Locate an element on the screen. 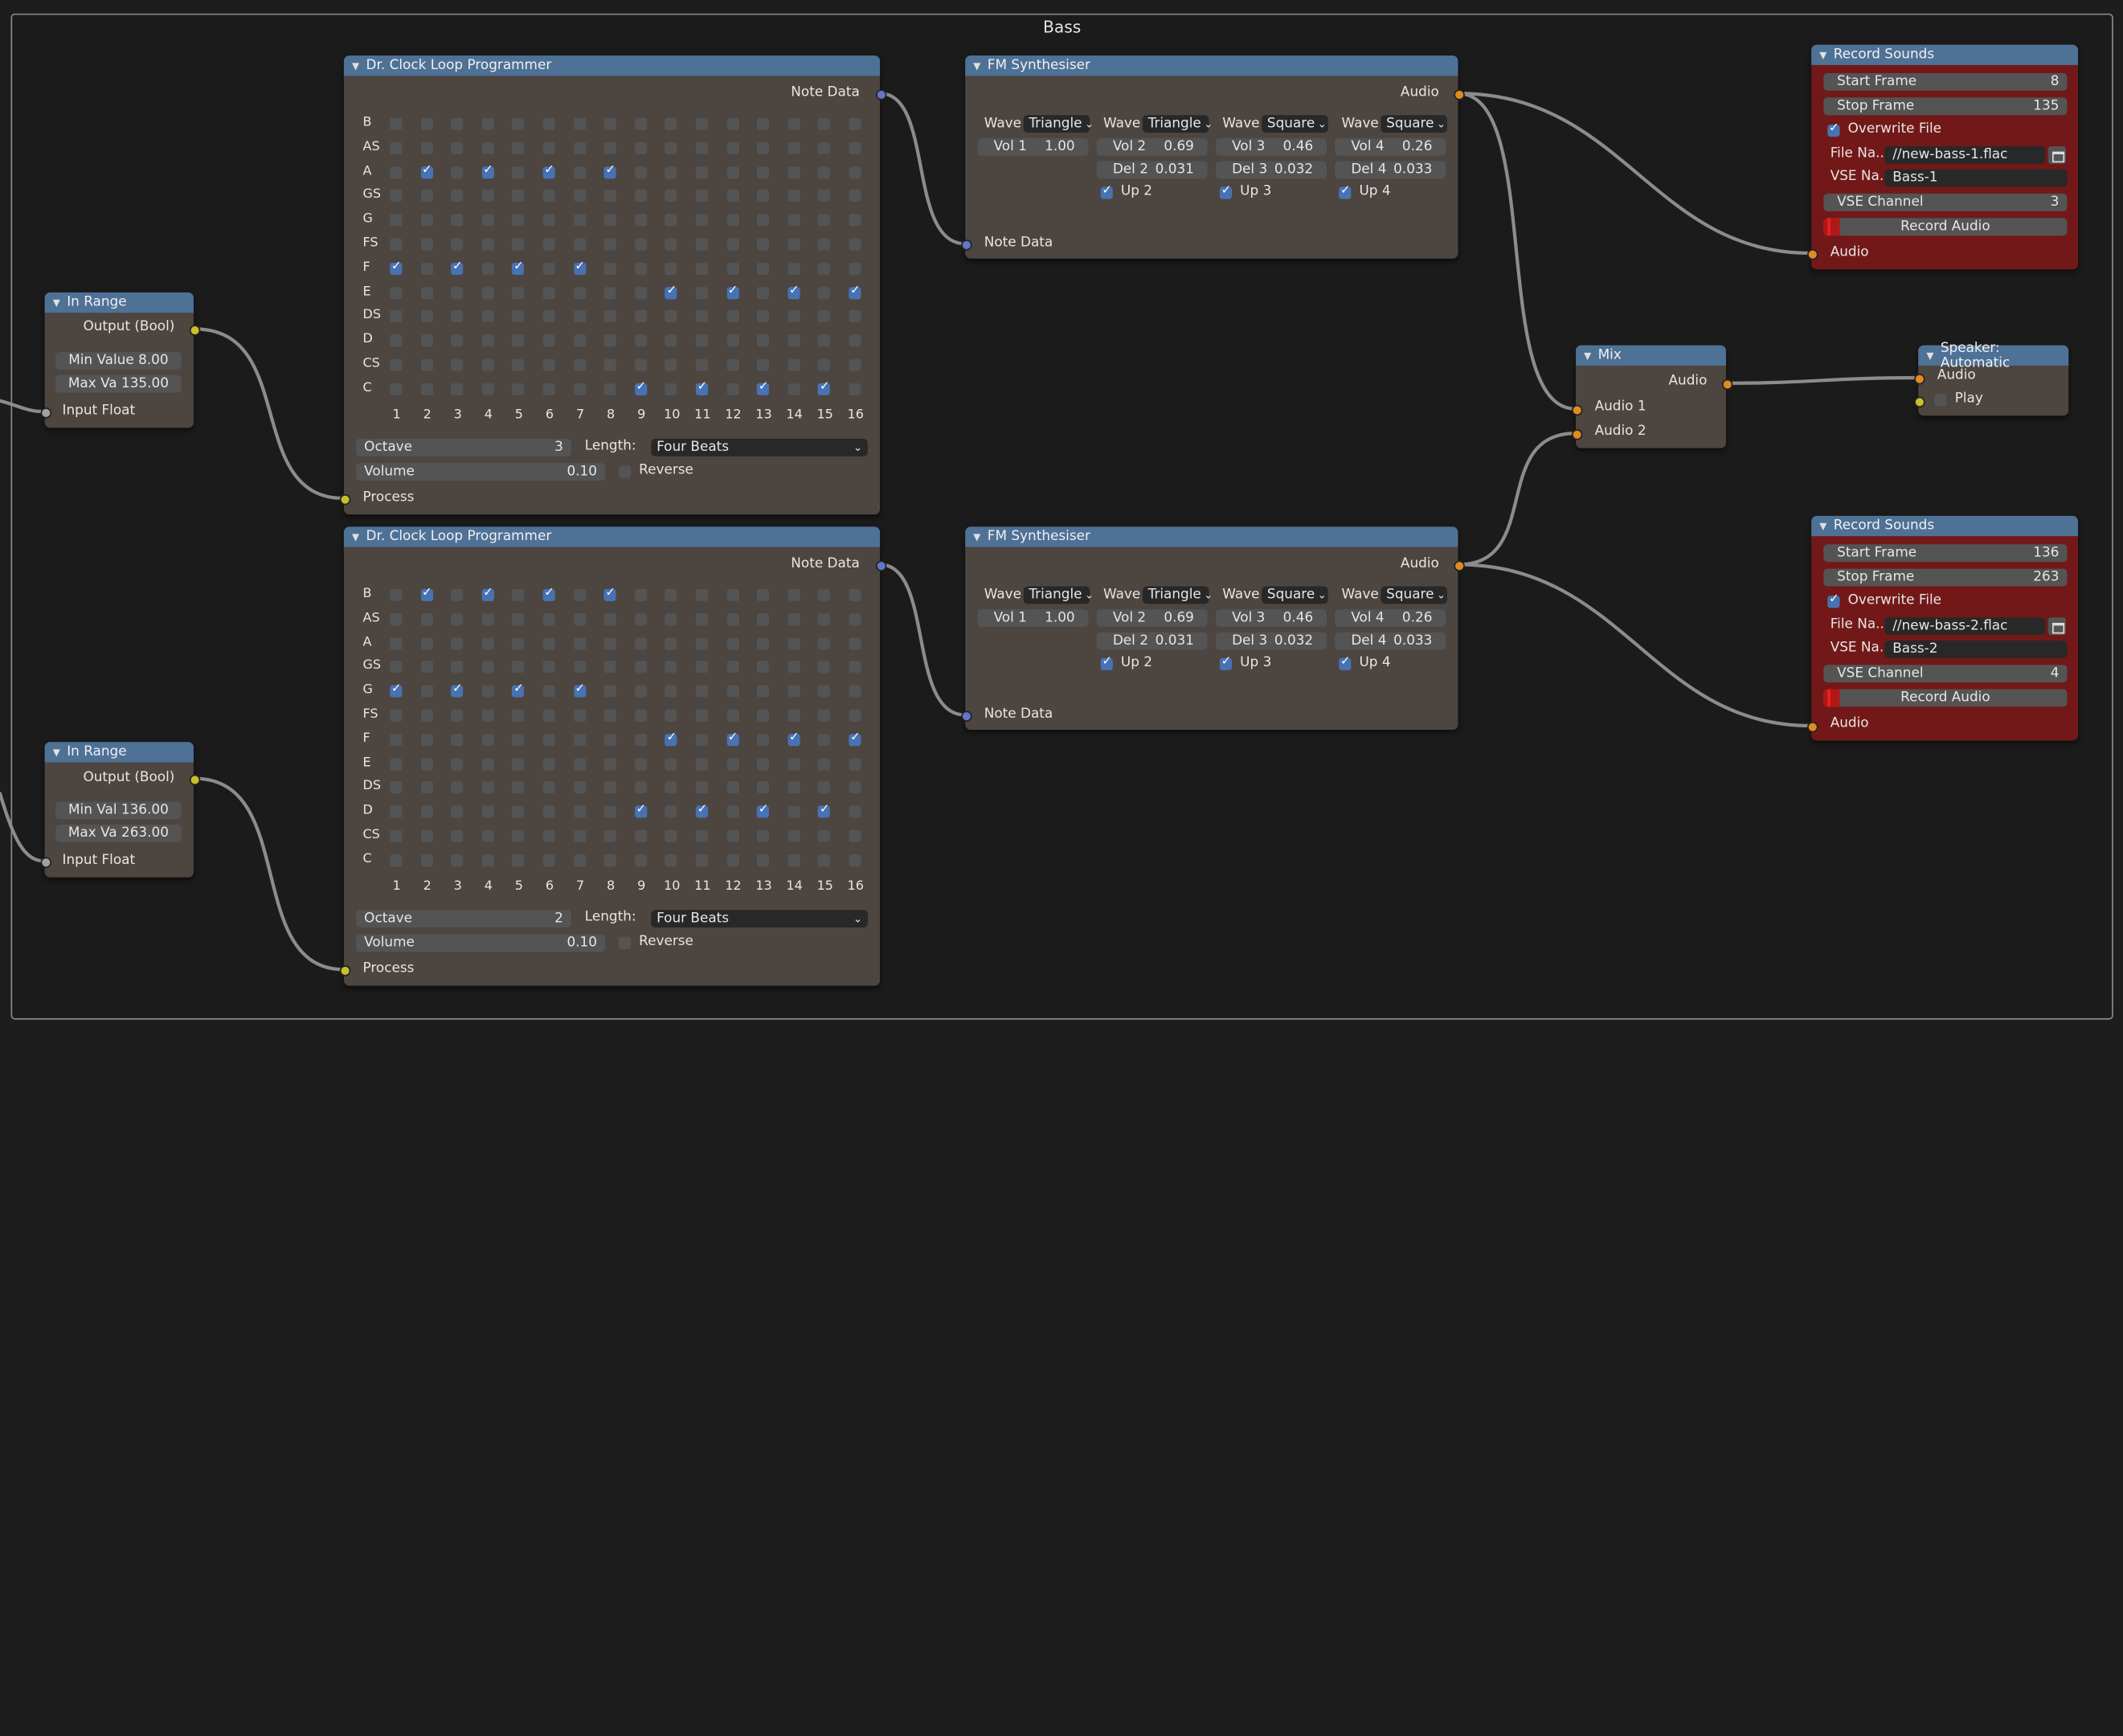  octave-field: Octave 2 is located at coordinates (463, 919).